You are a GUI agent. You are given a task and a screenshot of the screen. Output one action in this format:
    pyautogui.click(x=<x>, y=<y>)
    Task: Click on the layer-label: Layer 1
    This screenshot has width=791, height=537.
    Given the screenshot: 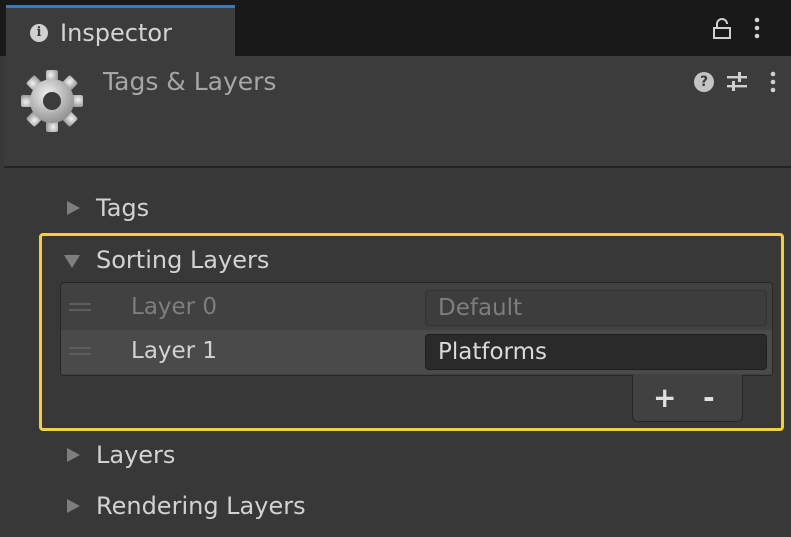 What is the action you would take?
    pyautogui.click(x=174, y=351)
    